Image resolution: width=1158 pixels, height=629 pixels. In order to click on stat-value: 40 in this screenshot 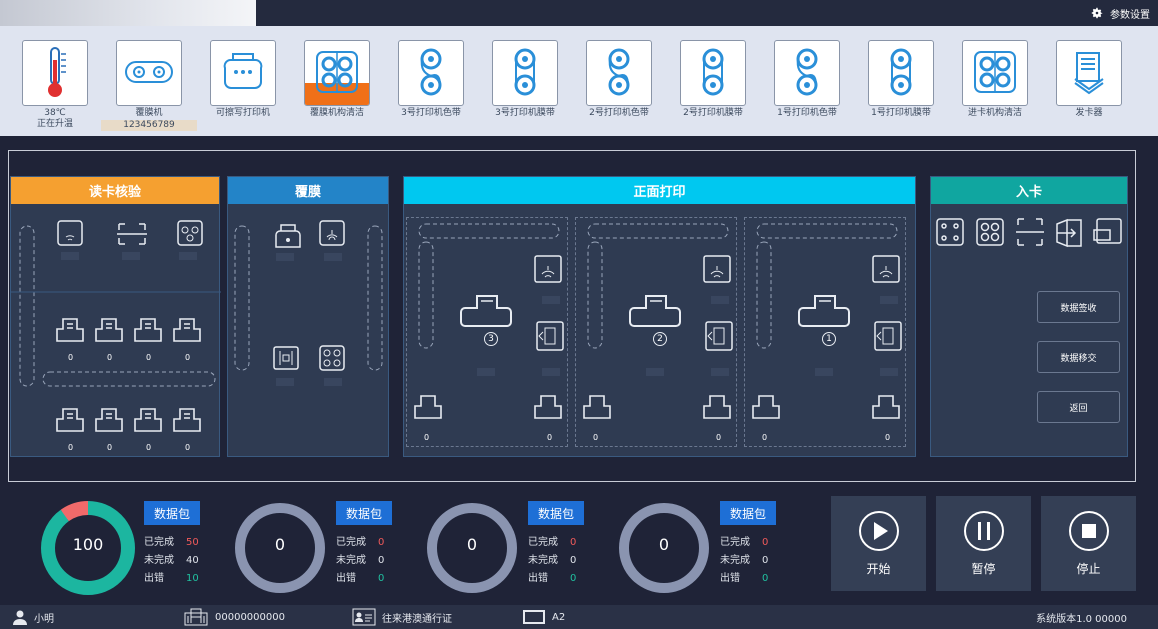, I will do `click(192, 560)`.